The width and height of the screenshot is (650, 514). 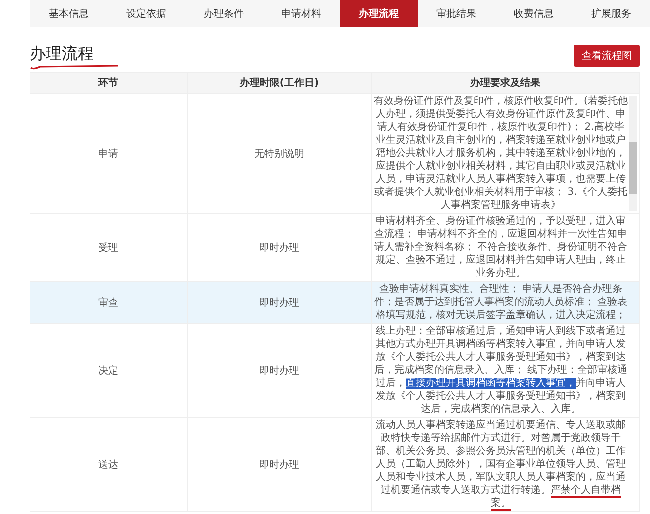 I want to click on column-header: 办理时限(工作日), so click(x=280, y=83).